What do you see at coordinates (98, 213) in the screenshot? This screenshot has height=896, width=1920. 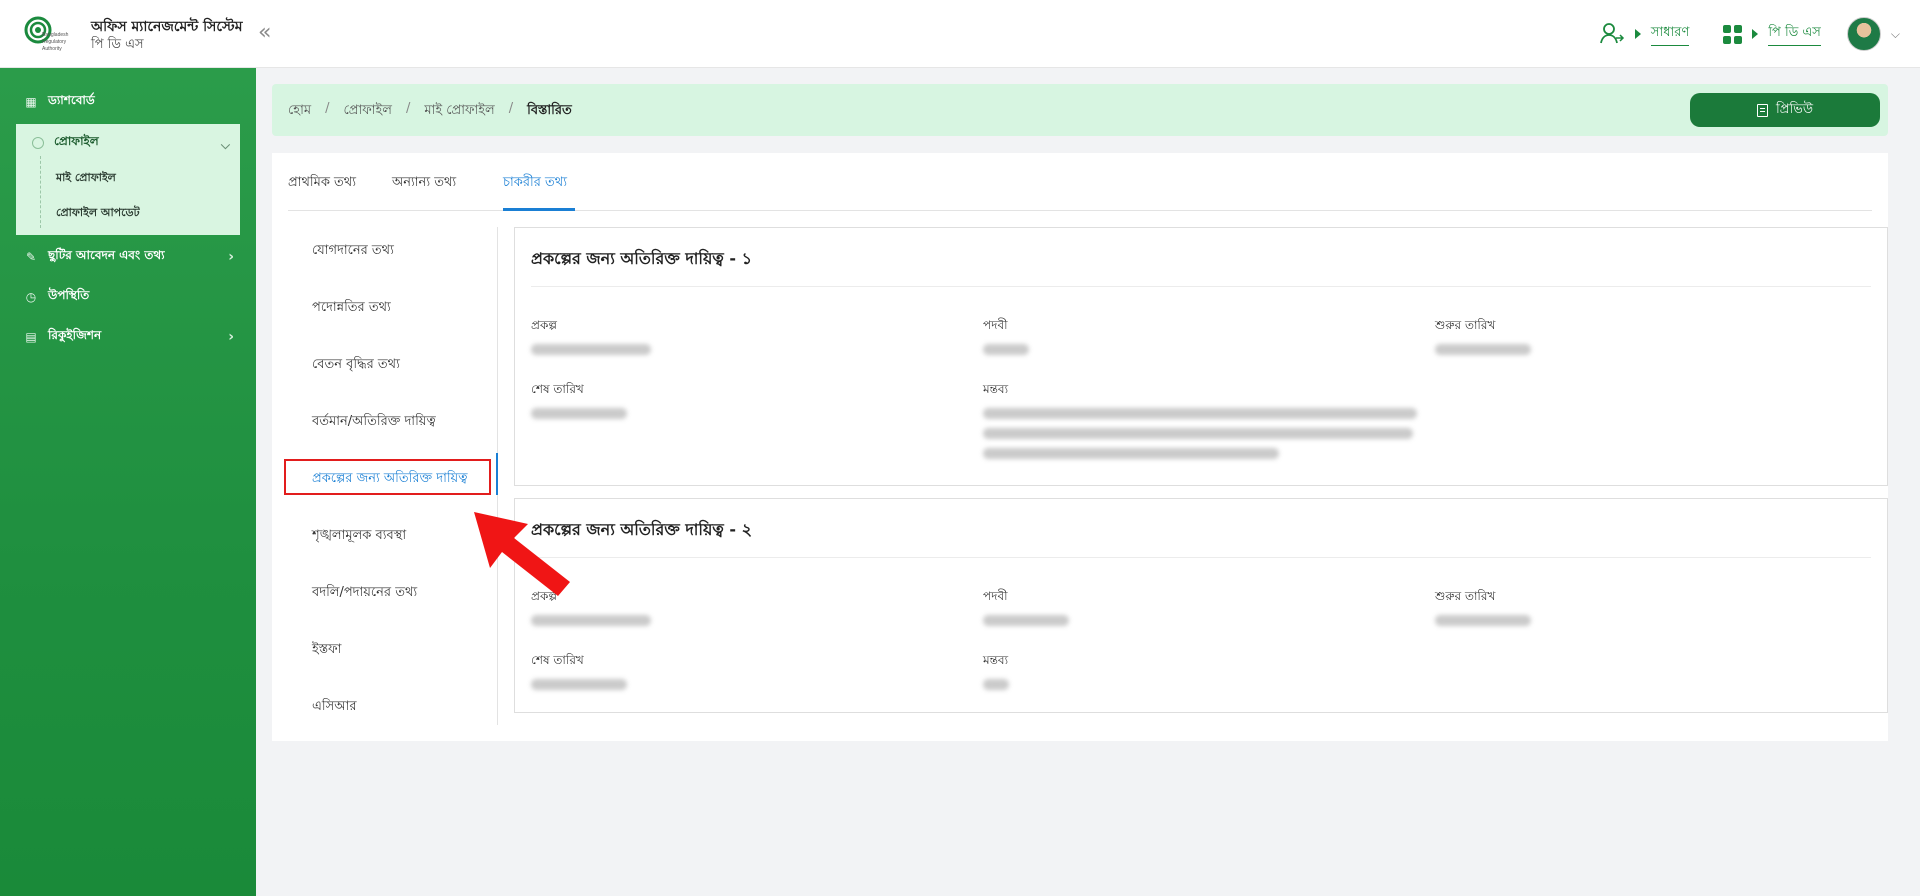 I see `sidebar-subitem-profile-update: প্রোফাইল আপডেট` at bounding box center [98, 213].